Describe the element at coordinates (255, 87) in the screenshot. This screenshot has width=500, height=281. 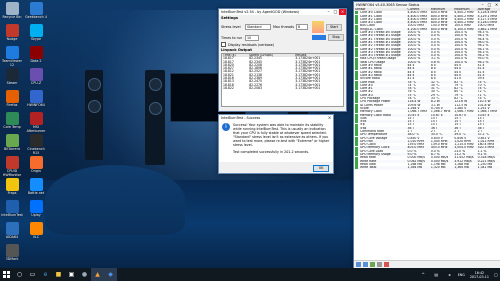
I see `table-cell: 82.2083` at that location.